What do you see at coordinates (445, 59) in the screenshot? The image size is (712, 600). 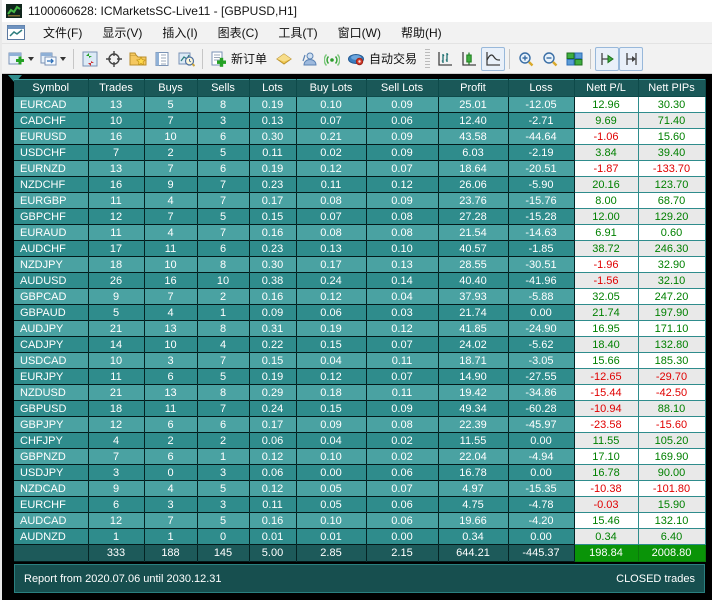 I see `bar-chart-button` at bounding box center [445, 59].